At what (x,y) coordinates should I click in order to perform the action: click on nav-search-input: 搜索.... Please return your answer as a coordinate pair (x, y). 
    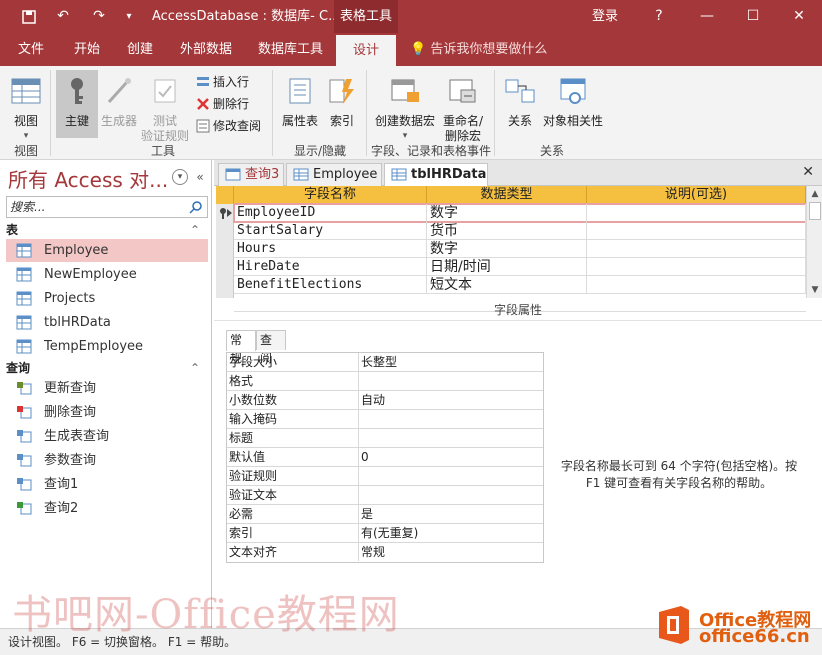
    Looking at the image, I should click on (107, 207).